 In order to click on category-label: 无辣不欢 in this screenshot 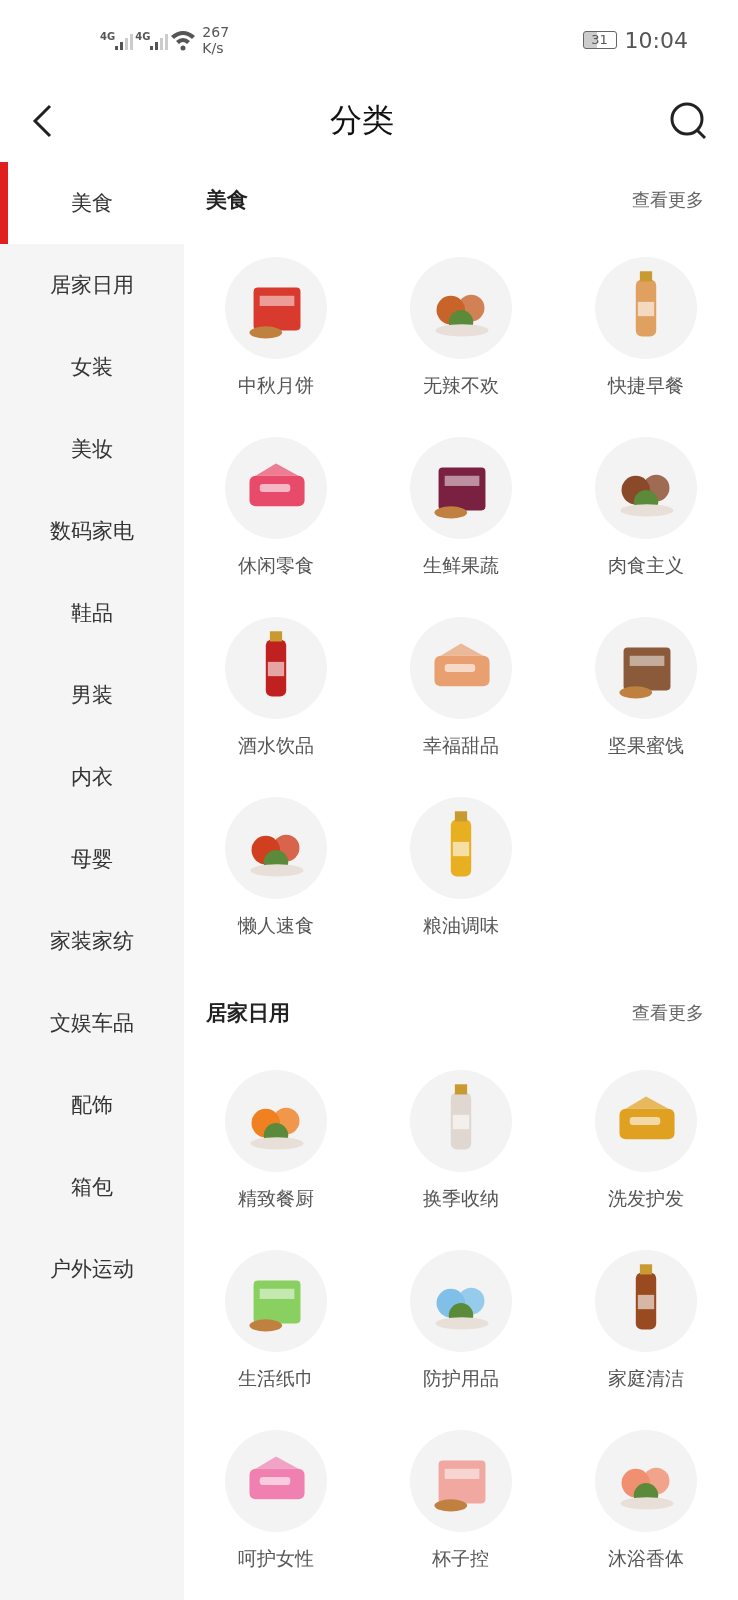, I will do `click(461, 385)`.